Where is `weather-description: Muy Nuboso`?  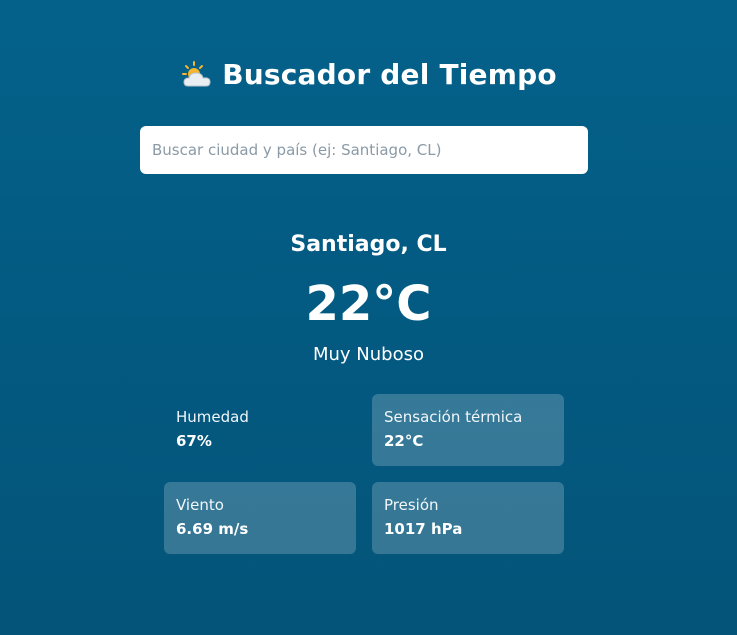 weather-description: Muy Nuboso is located at coordinates (368, 354).